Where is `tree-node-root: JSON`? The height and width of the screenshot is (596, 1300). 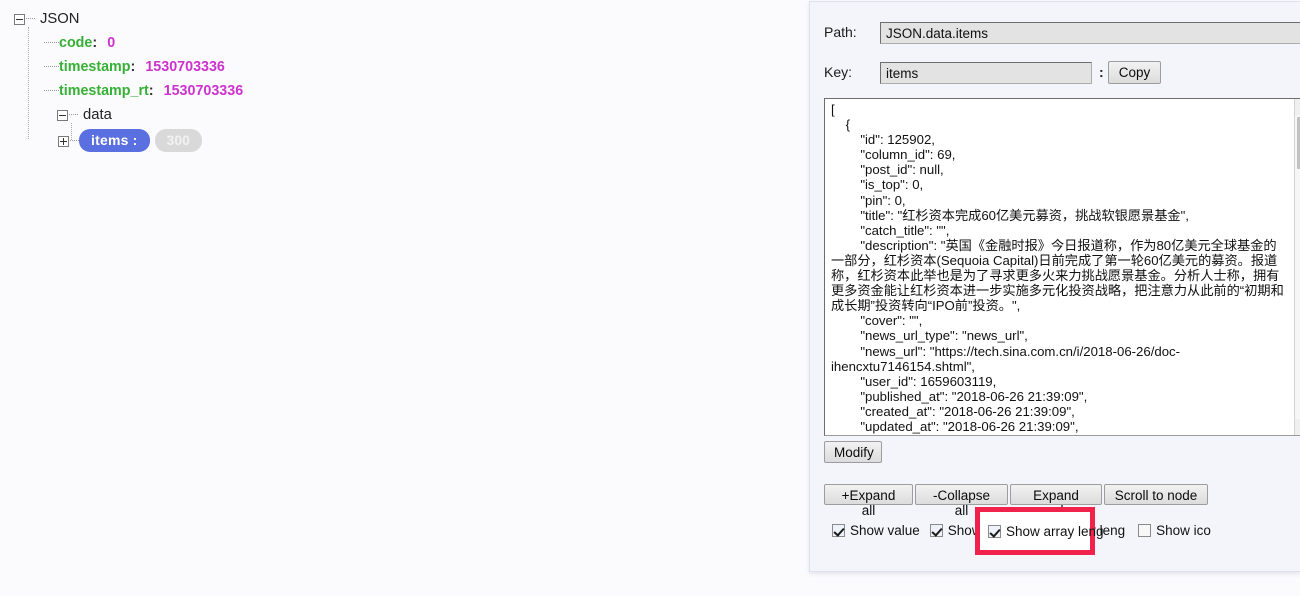 tree-node-root: JSON is located at coordinates (46, 19).